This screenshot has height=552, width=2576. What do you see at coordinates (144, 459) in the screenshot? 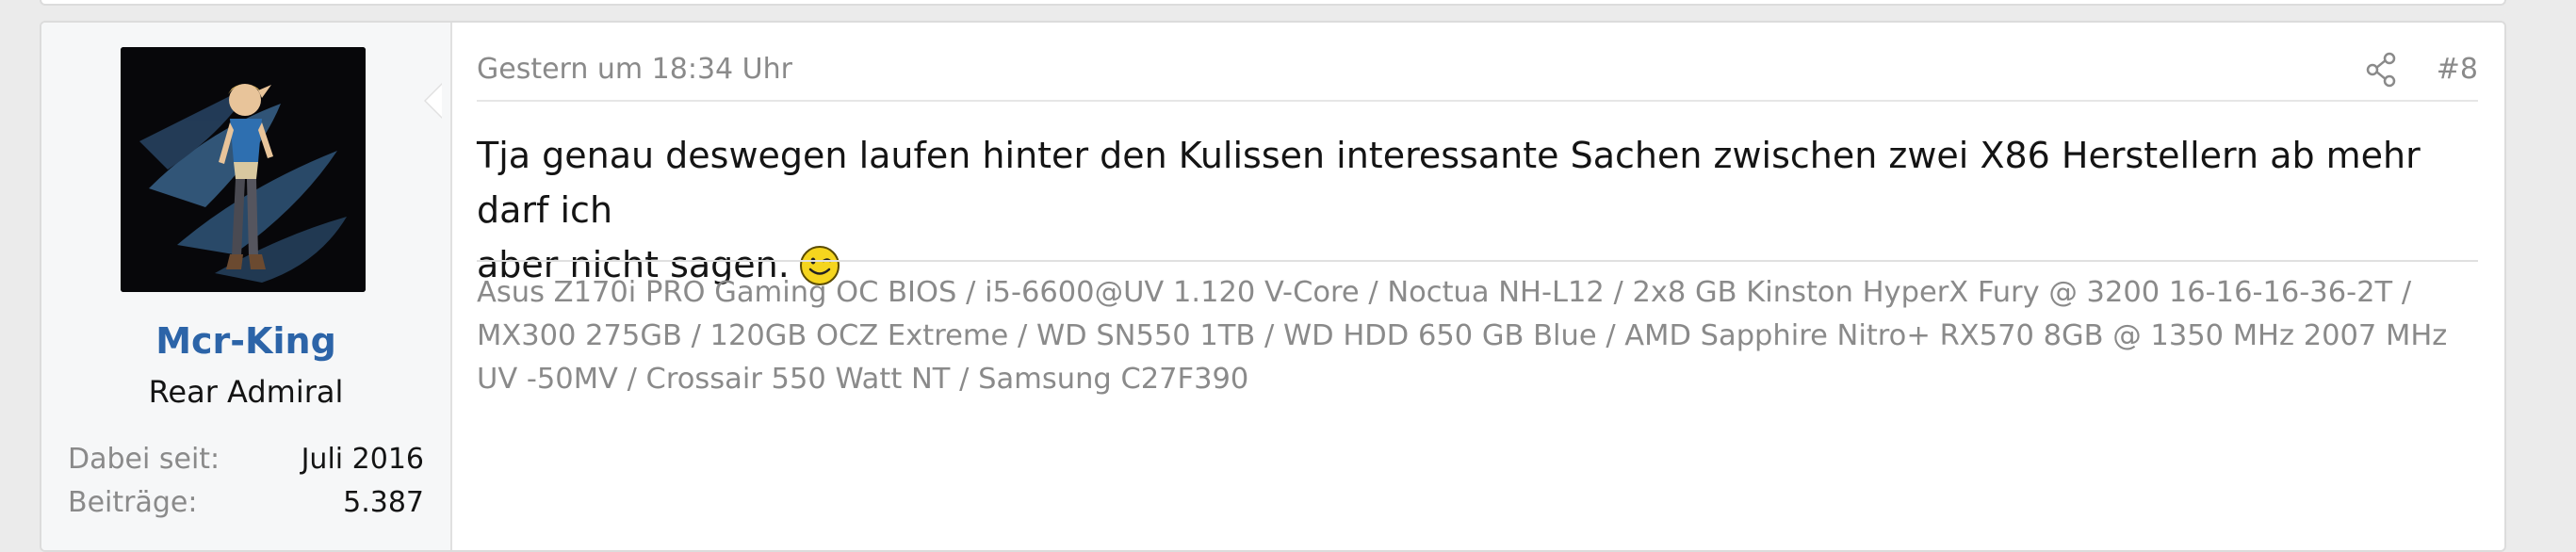
I see `stat-label: Dabei seit:` at bounding box center [144, 459].